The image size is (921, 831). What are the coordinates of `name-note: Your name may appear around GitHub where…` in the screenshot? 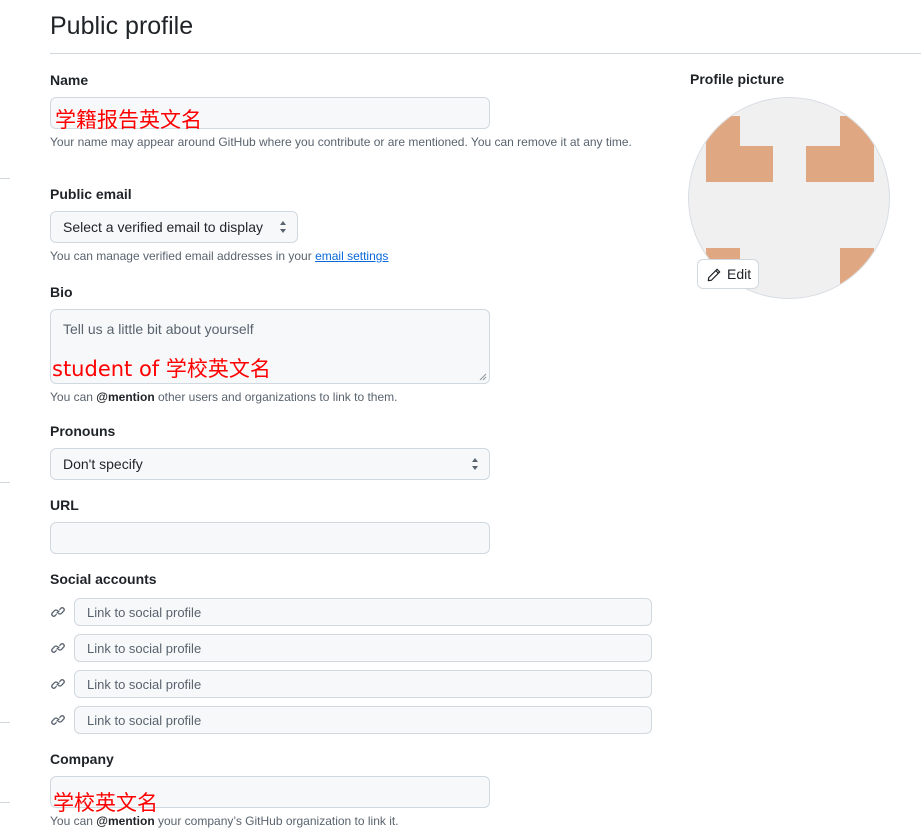 It's located at (341, 142).